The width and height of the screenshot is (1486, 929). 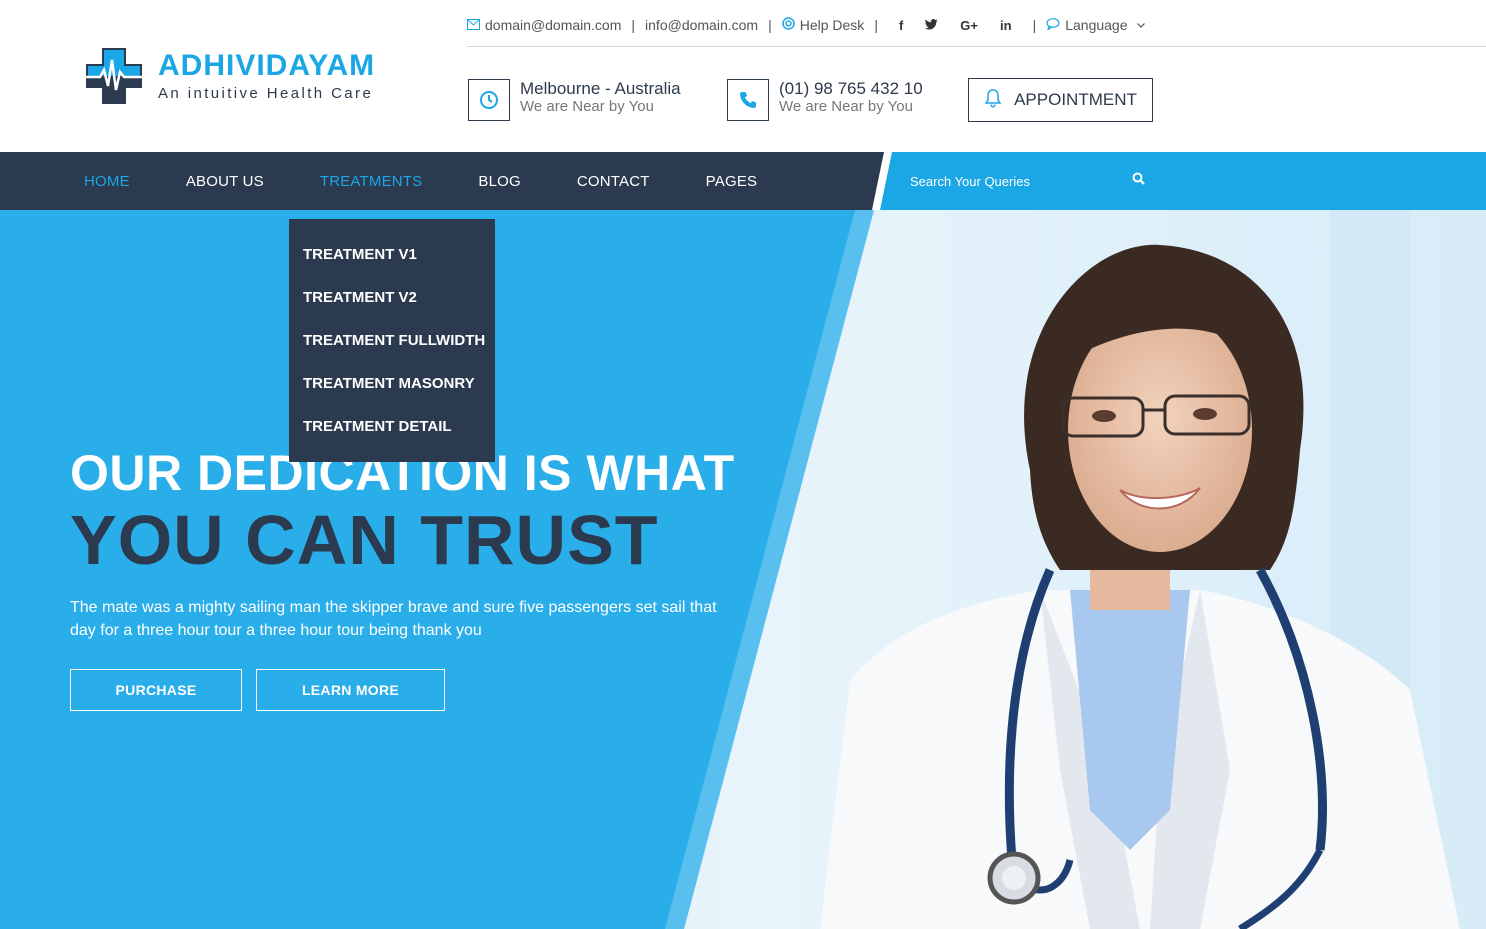 What do you see at coordinates (350, 690) in the screenshot?
I see `learn-more-button: LEARN MORE` at bounding box center [350, 690].